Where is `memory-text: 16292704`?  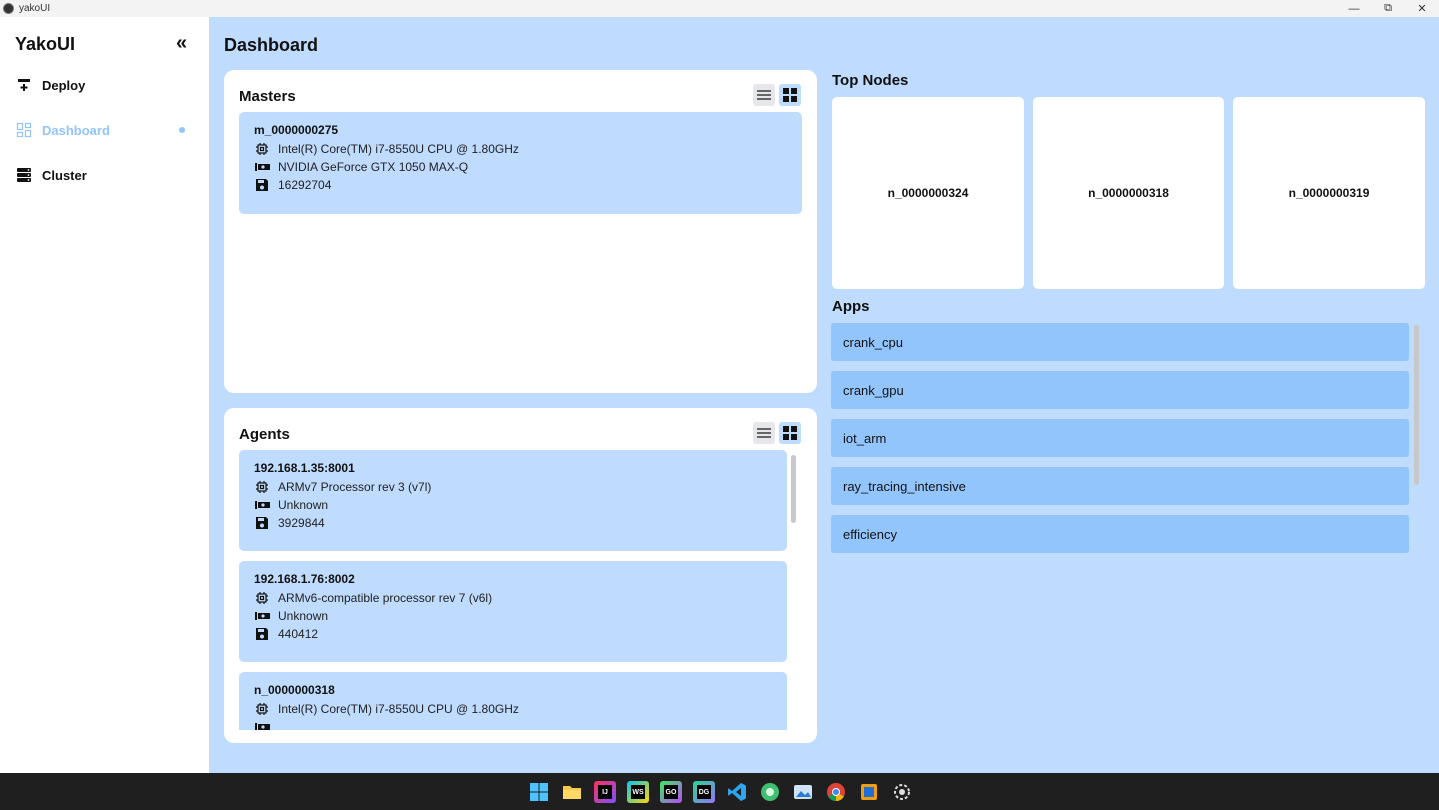
memory-text: 16292704 is located at coordinates (305, 185).